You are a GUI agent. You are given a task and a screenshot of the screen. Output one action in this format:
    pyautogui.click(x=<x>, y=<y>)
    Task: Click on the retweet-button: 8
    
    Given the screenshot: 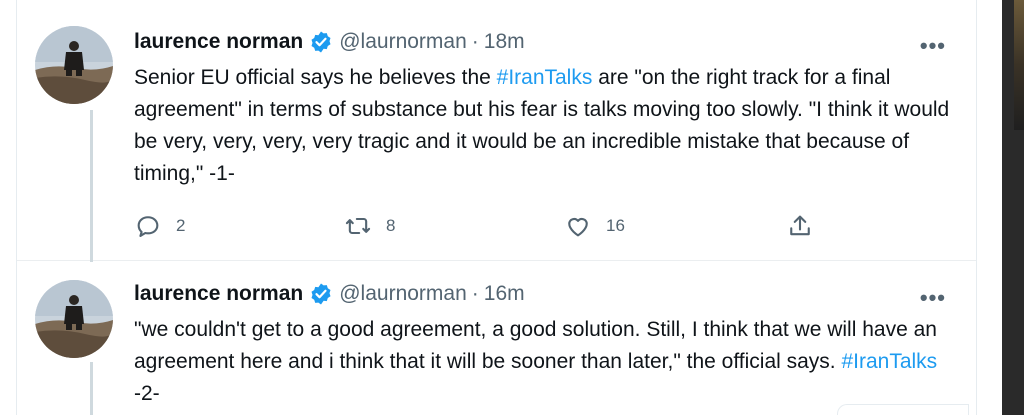 What is the action you would take?
    pyautogui.click(x=369, y=226)
    